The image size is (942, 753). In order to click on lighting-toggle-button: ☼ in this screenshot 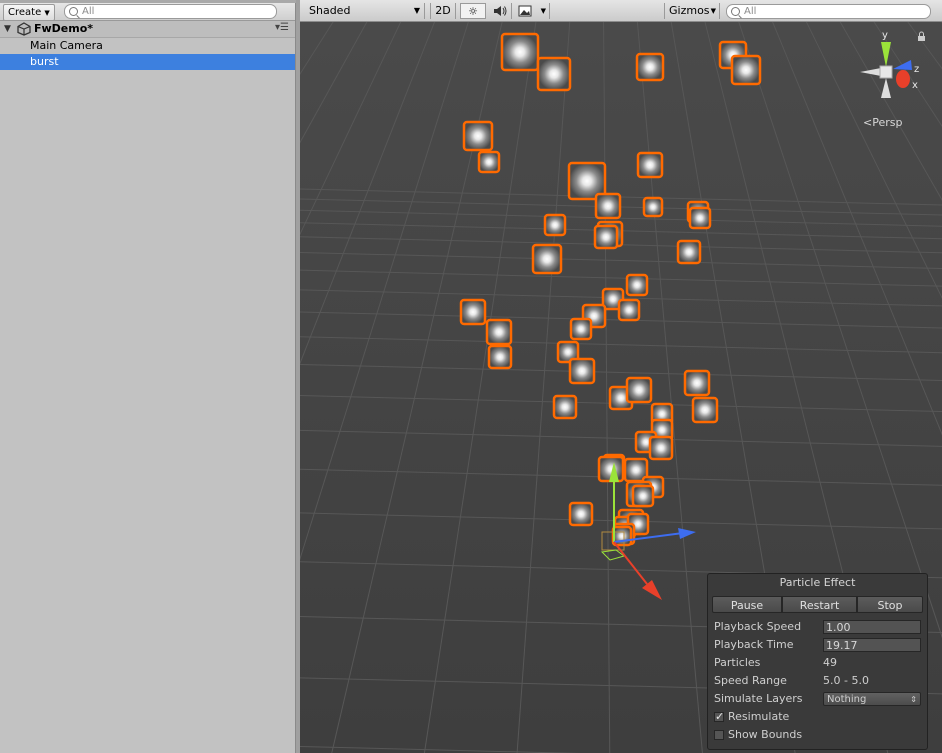, I will do `click(473, 11)`.